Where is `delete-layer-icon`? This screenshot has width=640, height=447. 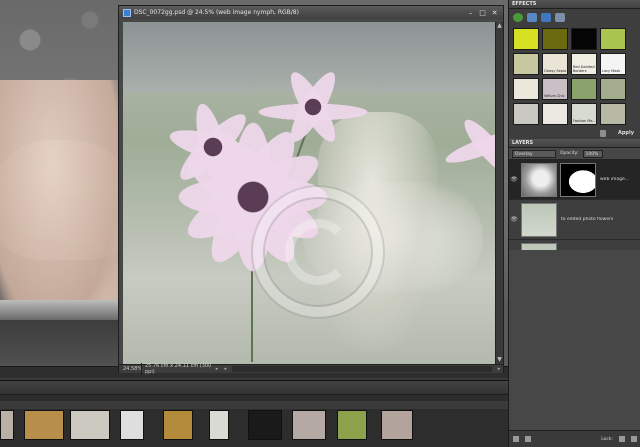
delete-layer-icon is located at coordinates (634, 439).